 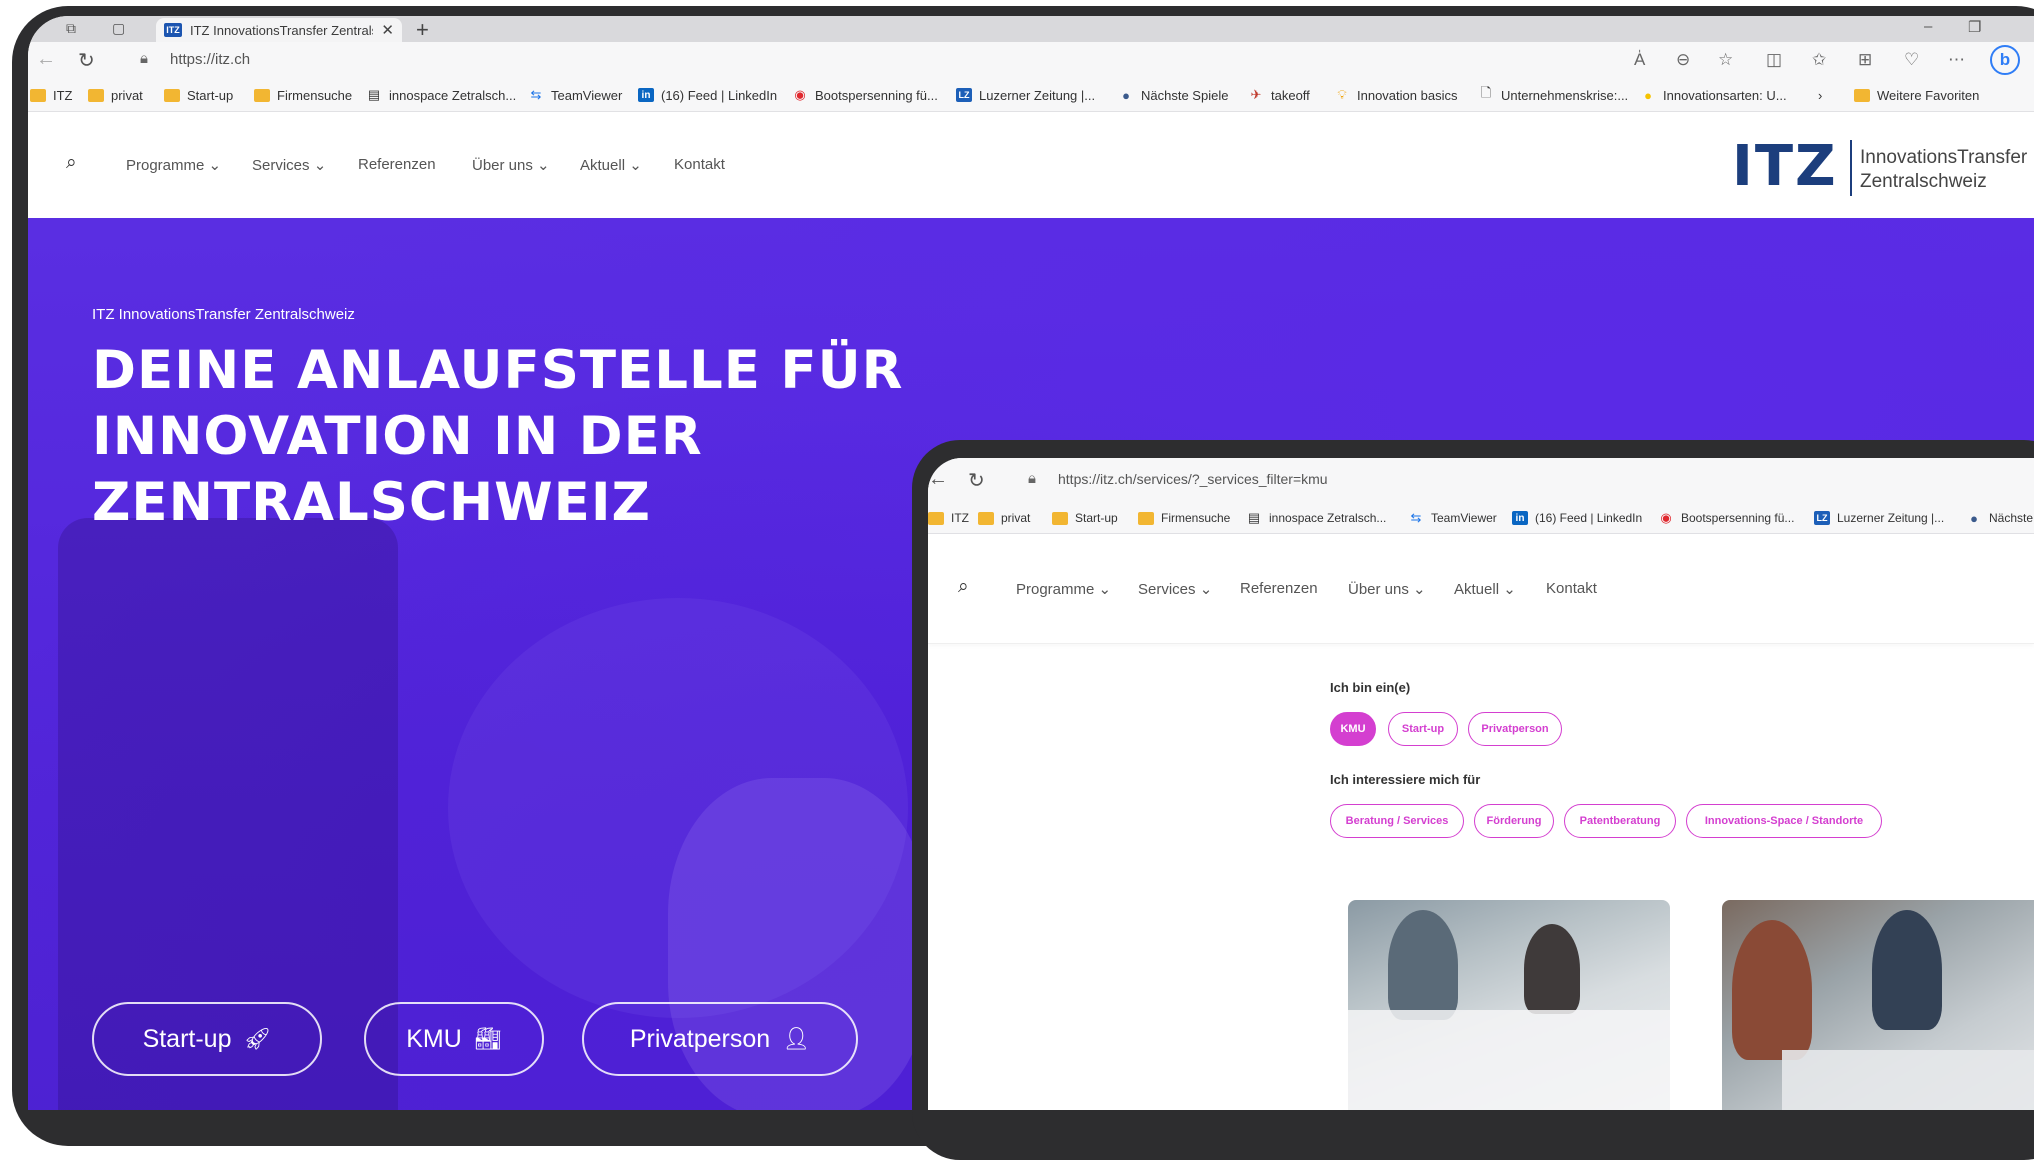 What do you see at coordinates (1279, 95) in the screenshot?
I see `bookmark-item: ✈ takeoff` at bounding box center [1279, 95].